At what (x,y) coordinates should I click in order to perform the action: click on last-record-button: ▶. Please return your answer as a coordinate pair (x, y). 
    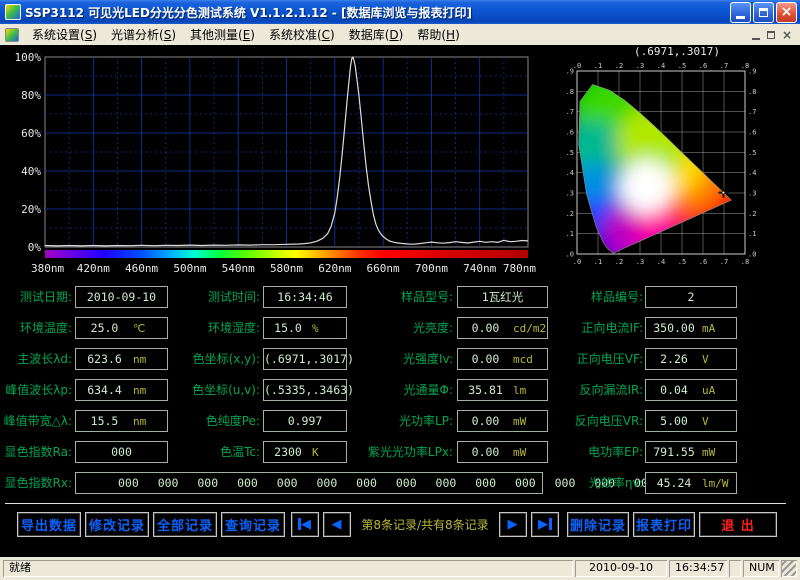
    Looking at the image, I should click on (545, 524).